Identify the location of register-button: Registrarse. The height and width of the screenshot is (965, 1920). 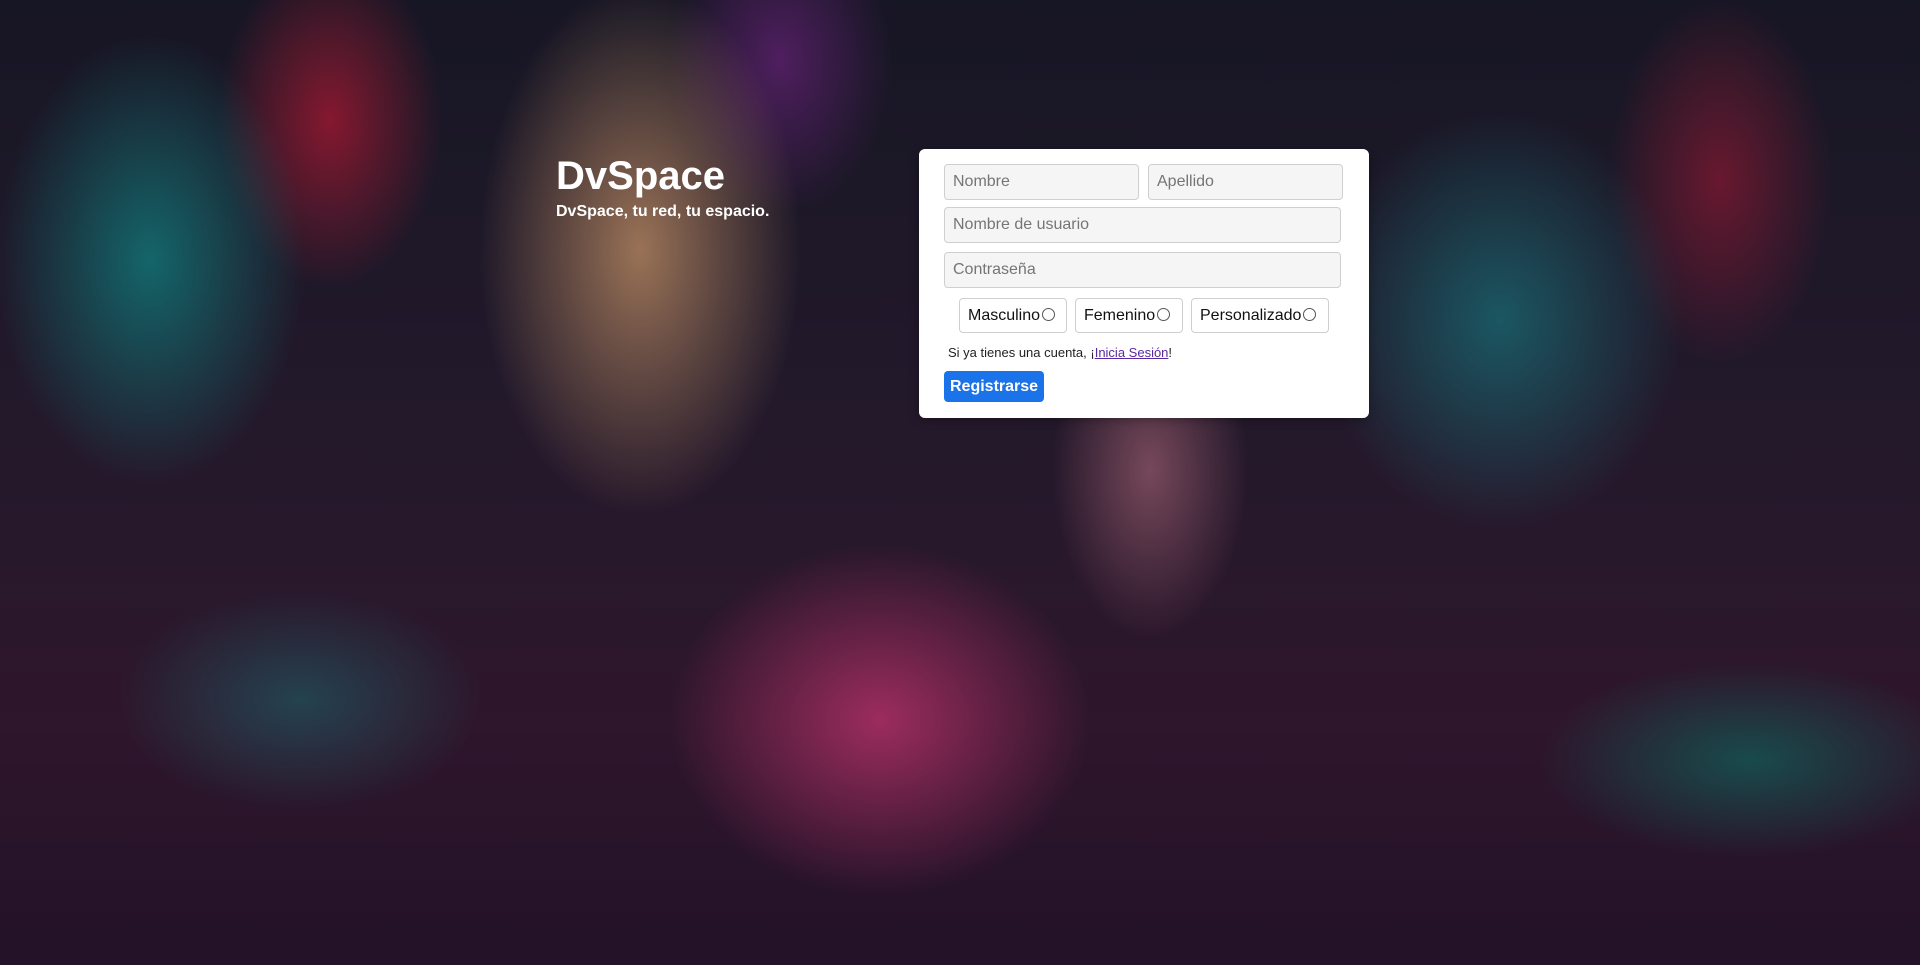
(994, 386).